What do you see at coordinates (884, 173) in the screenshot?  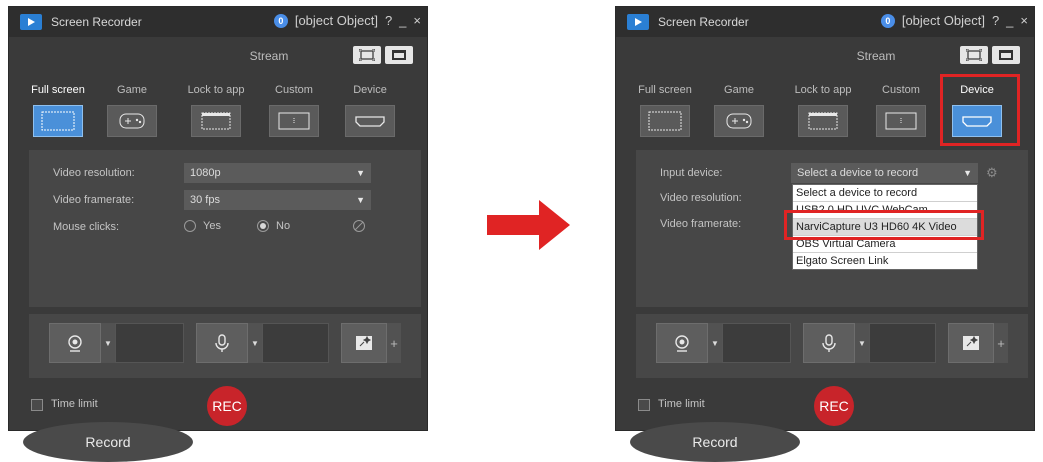 I see `input-device-dropdown: Select a device to record ▼` at bounding box center [884, 173].